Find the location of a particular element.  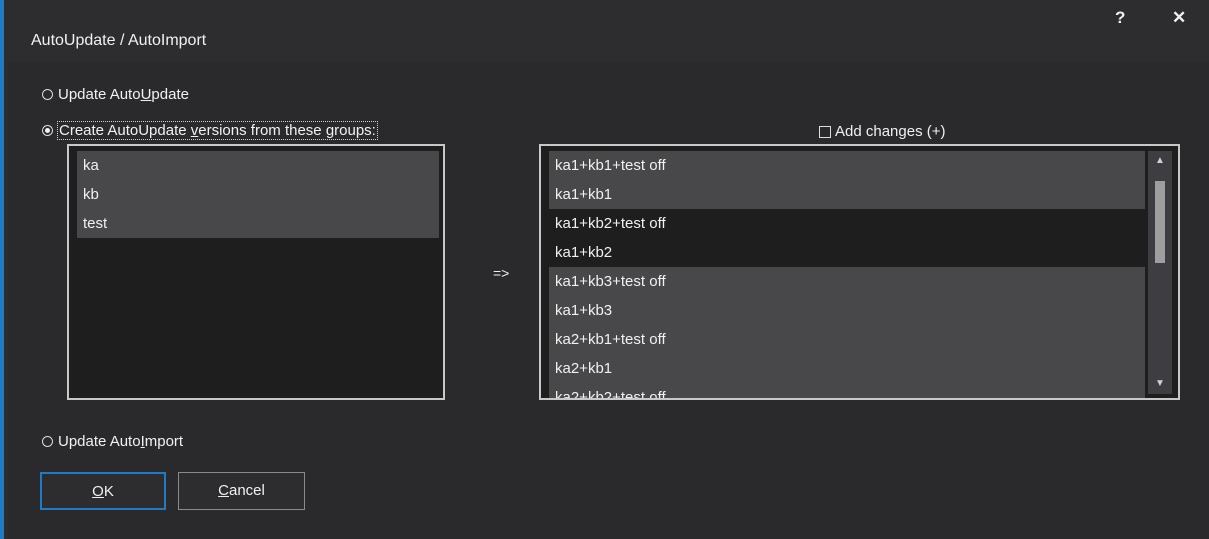

update-autoupdate-radio: Update AutoUpdate is located at coordinates (115, 94).